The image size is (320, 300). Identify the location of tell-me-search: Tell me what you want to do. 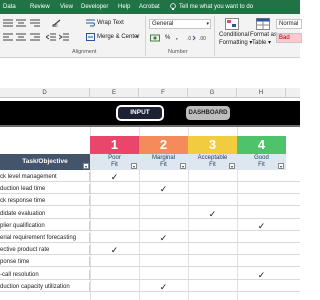
(216, 7).